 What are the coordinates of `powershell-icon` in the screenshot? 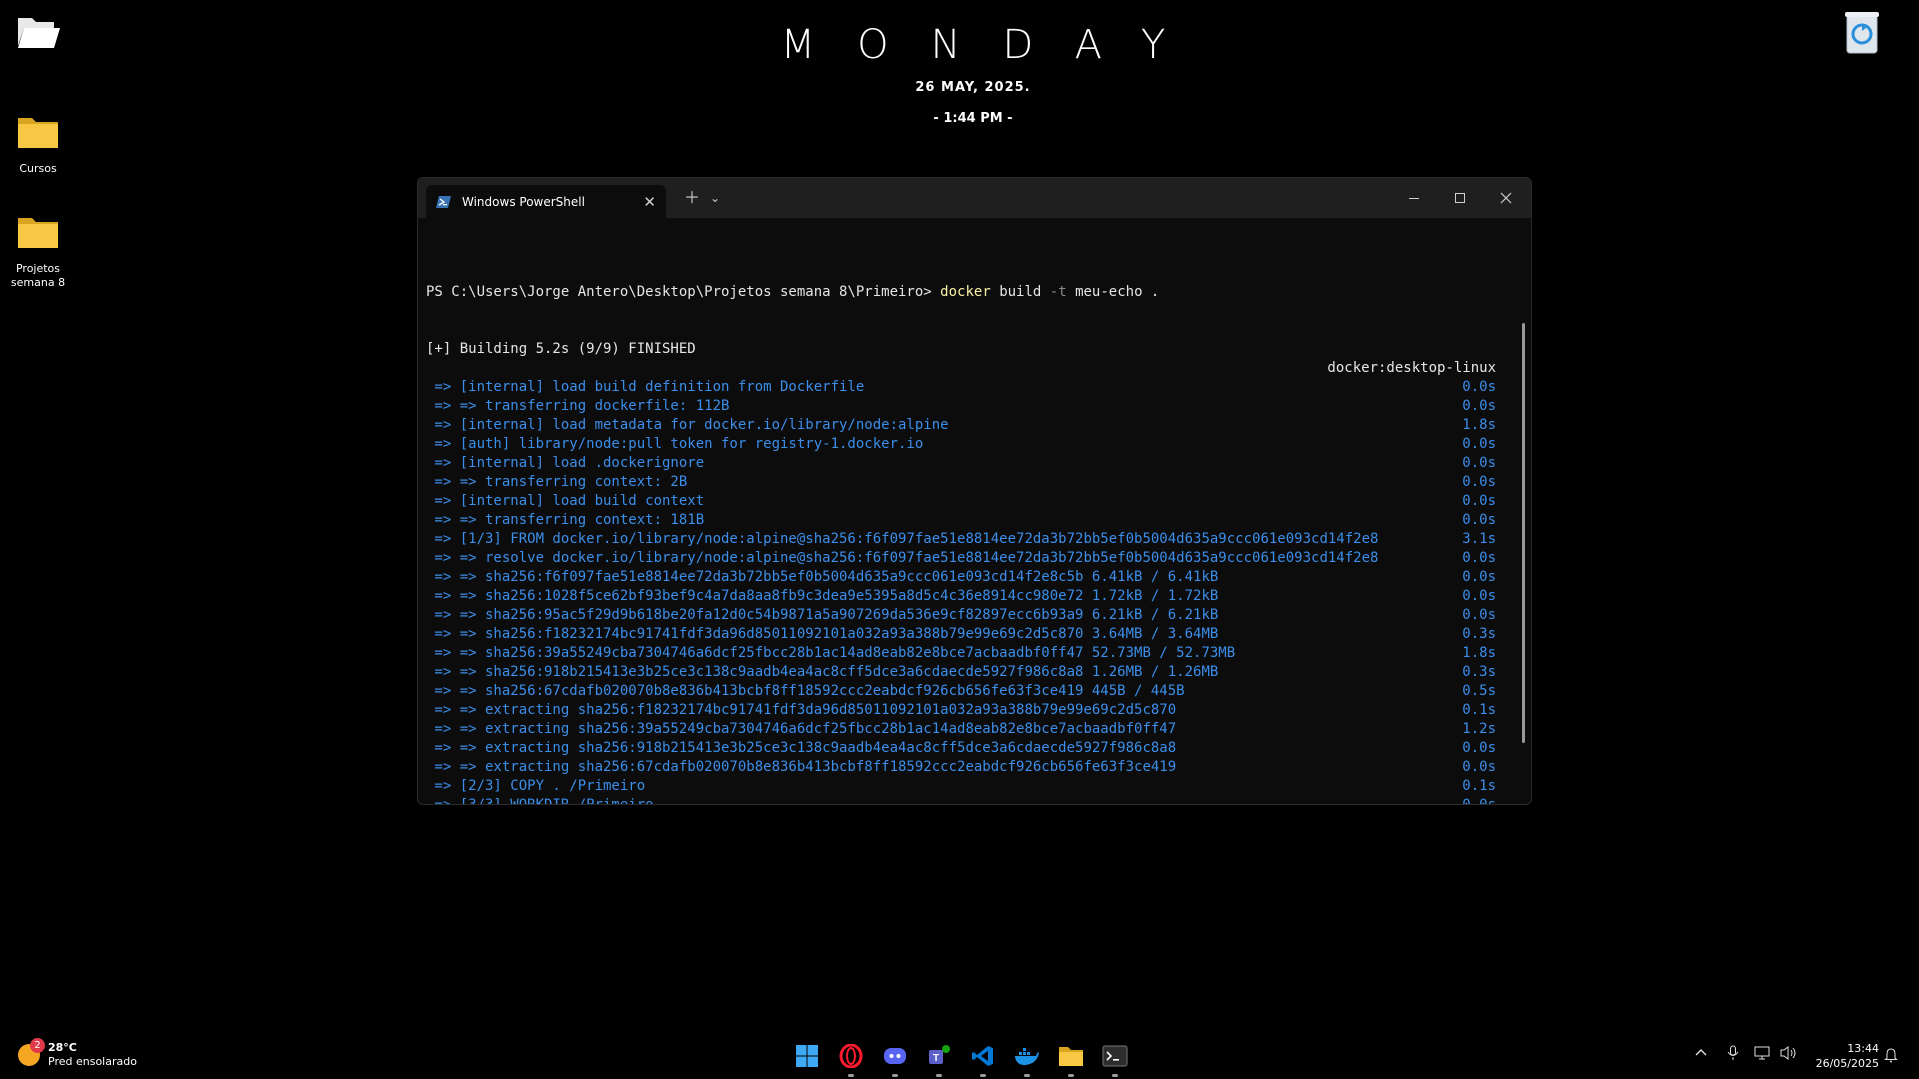 It's located at (443, 201).